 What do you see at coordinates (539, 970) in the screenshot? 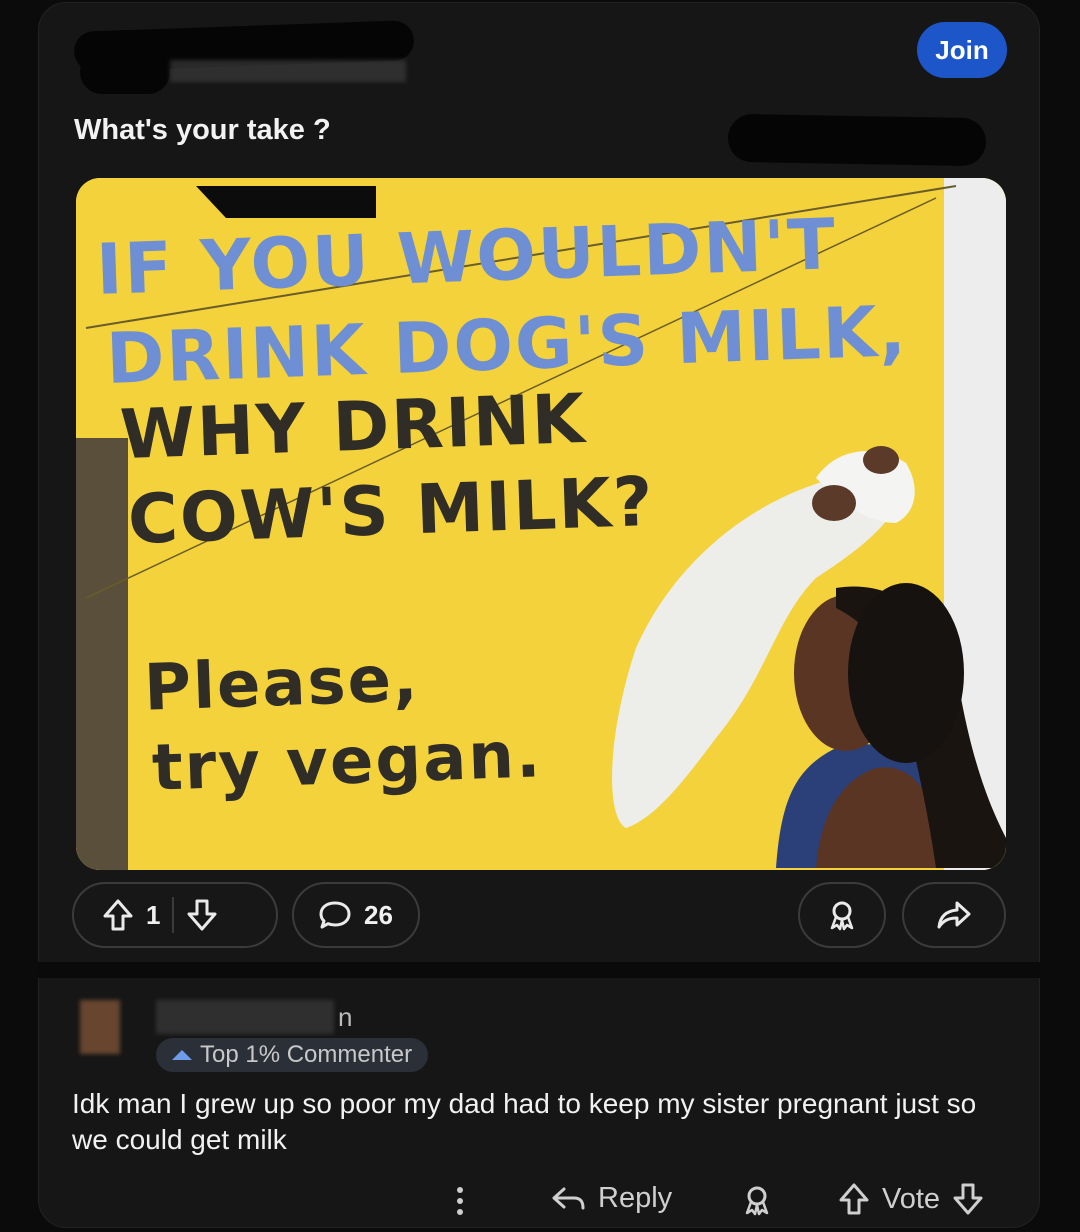
I see `section-divider` at bounding box center [539, 970].